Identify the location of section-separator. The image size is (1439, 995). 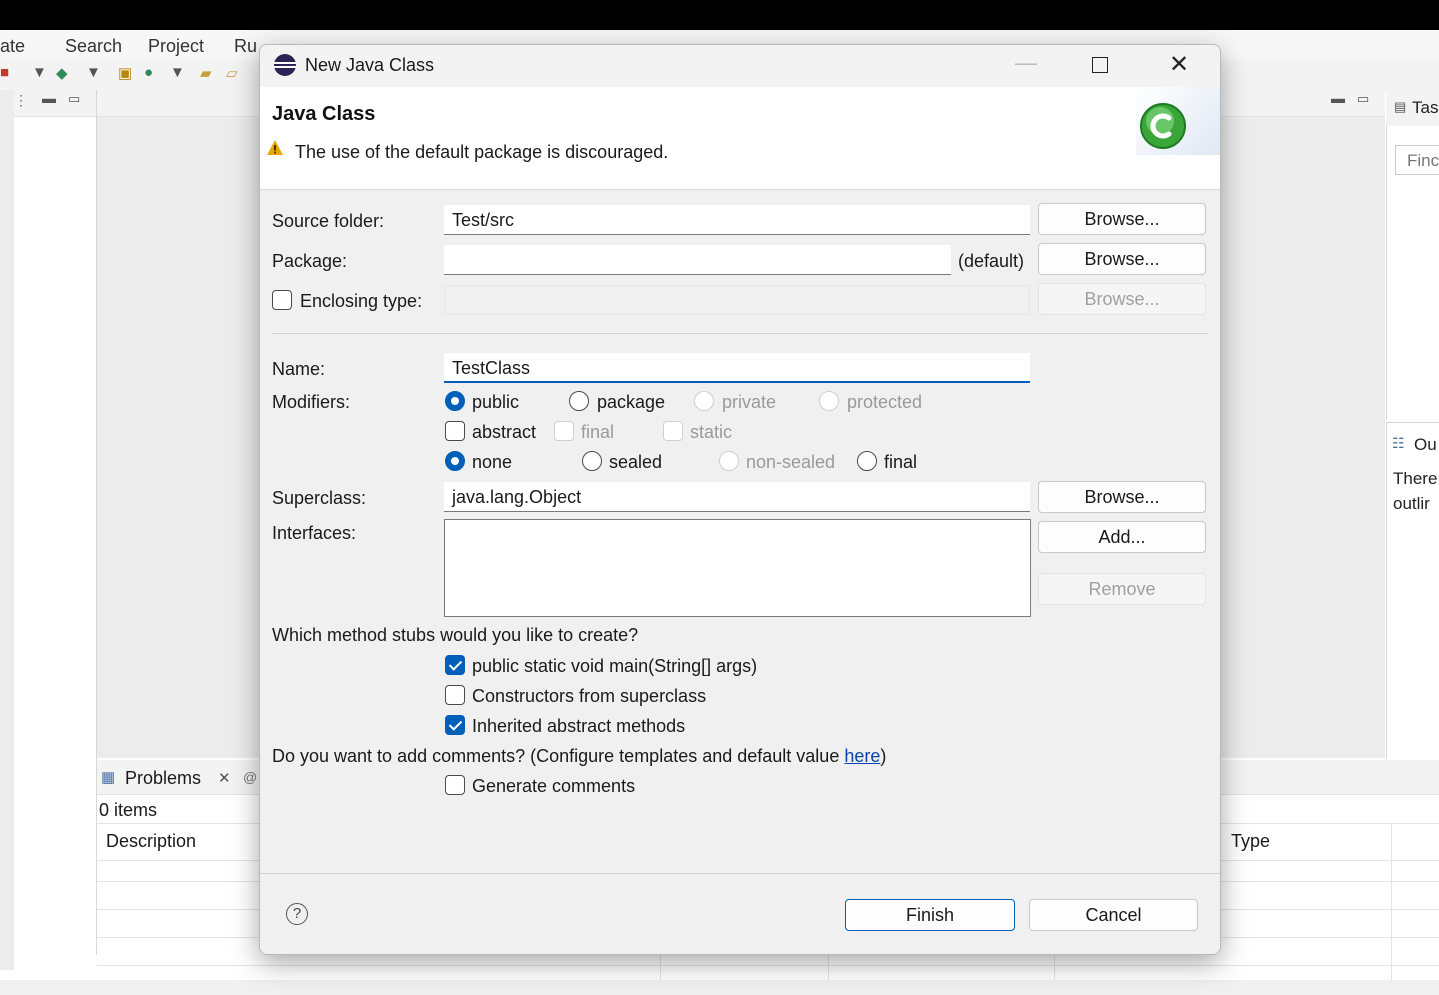
(740, 333).